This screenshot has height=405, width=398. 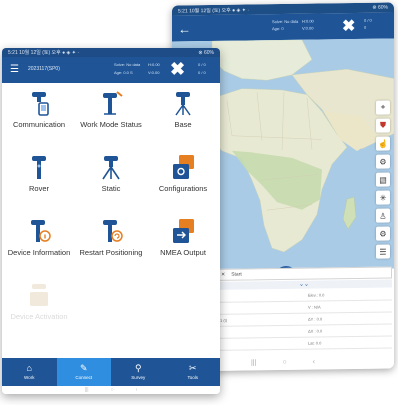 I want to click on system-nav-bar: ||| ○ ‹, so click(x=111, y=390).